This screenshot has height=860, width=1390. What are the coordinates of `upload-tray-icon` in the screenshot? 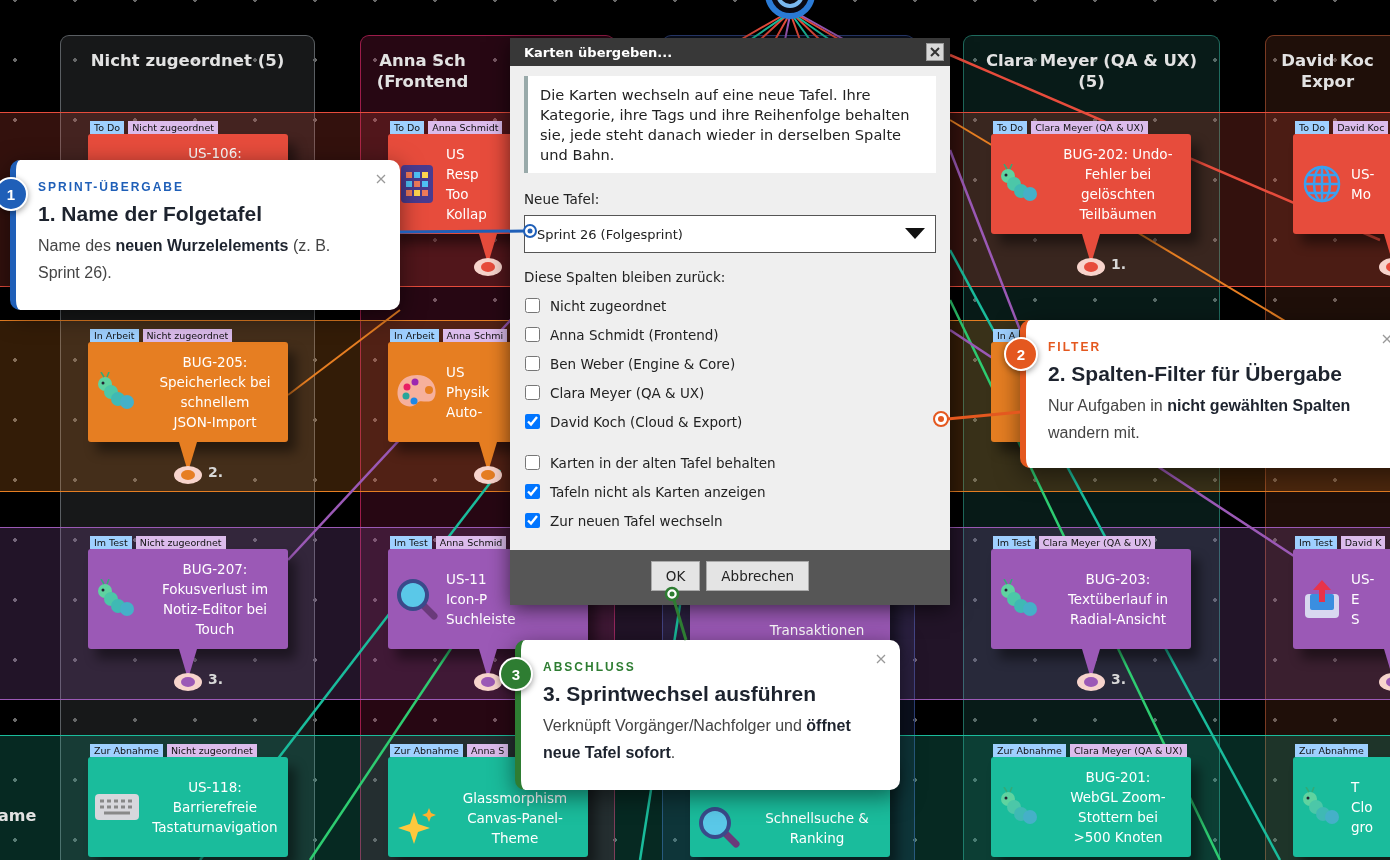 It's located at (1322, 599).